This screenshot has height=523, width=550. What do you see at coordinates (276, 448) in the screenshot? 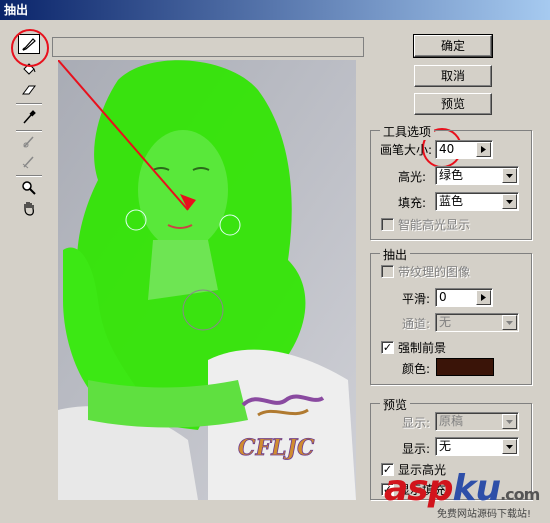
I see `canvas-watermark: CFLJC` at bounding box center [276, 448].